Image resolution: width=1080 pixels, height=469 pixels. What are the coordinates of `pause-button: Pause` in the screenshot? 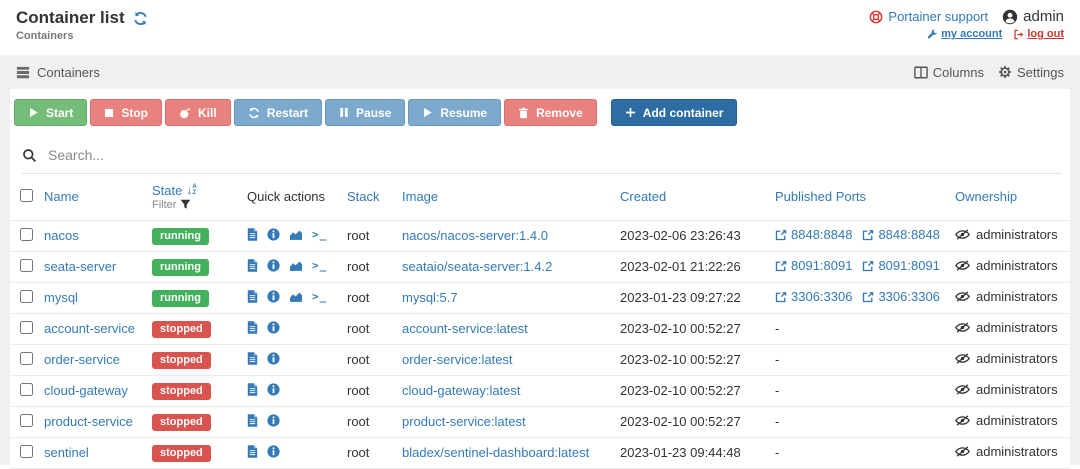 It's located at (365, 112).